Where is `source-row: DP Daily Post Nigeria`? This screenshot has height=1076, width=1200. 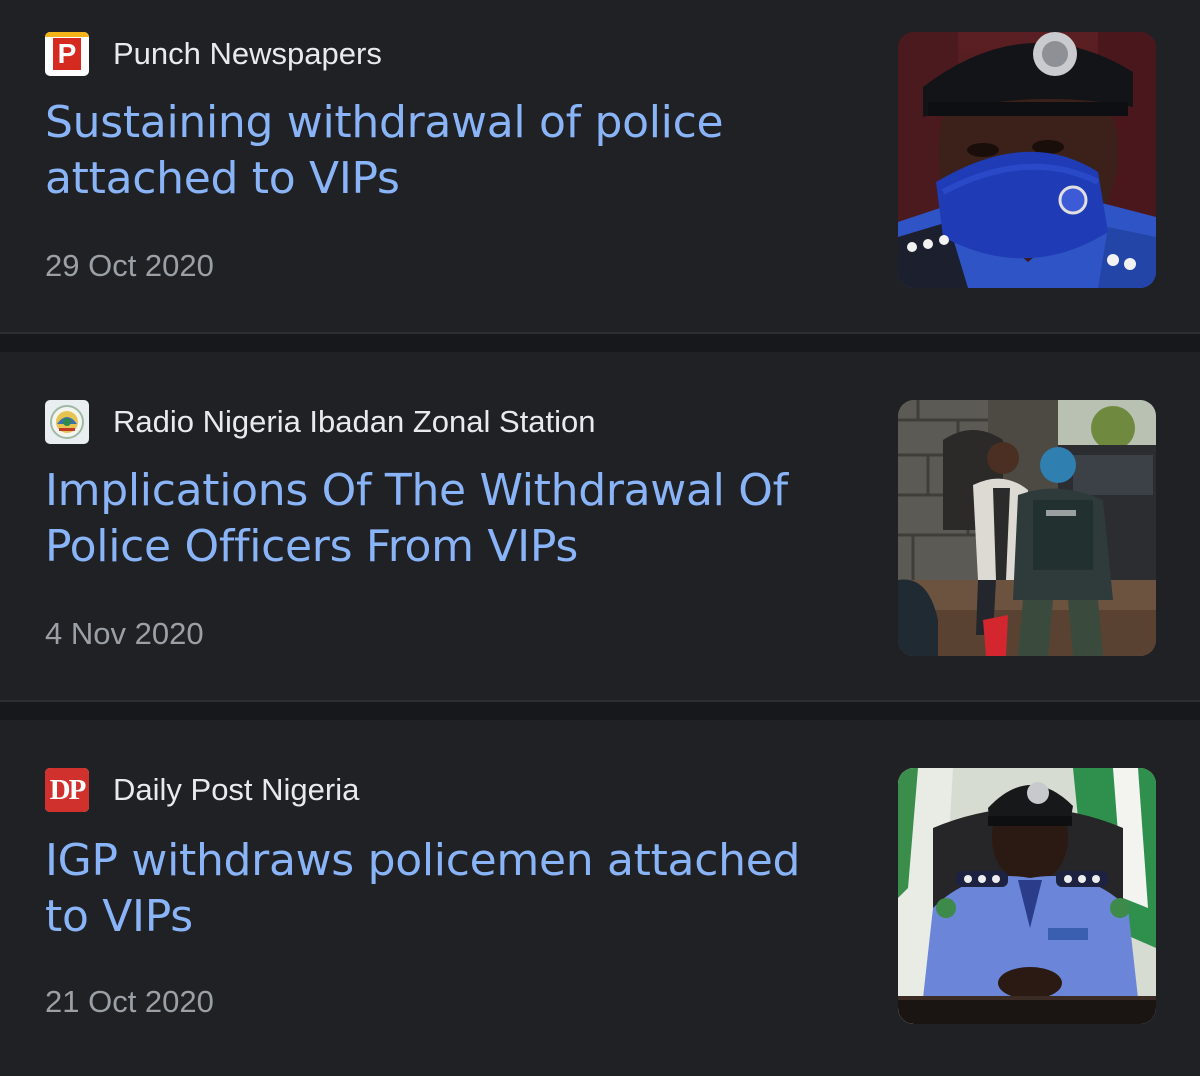 source-row: DP Daily Post Nigeria is located at coordinates (202, 790).